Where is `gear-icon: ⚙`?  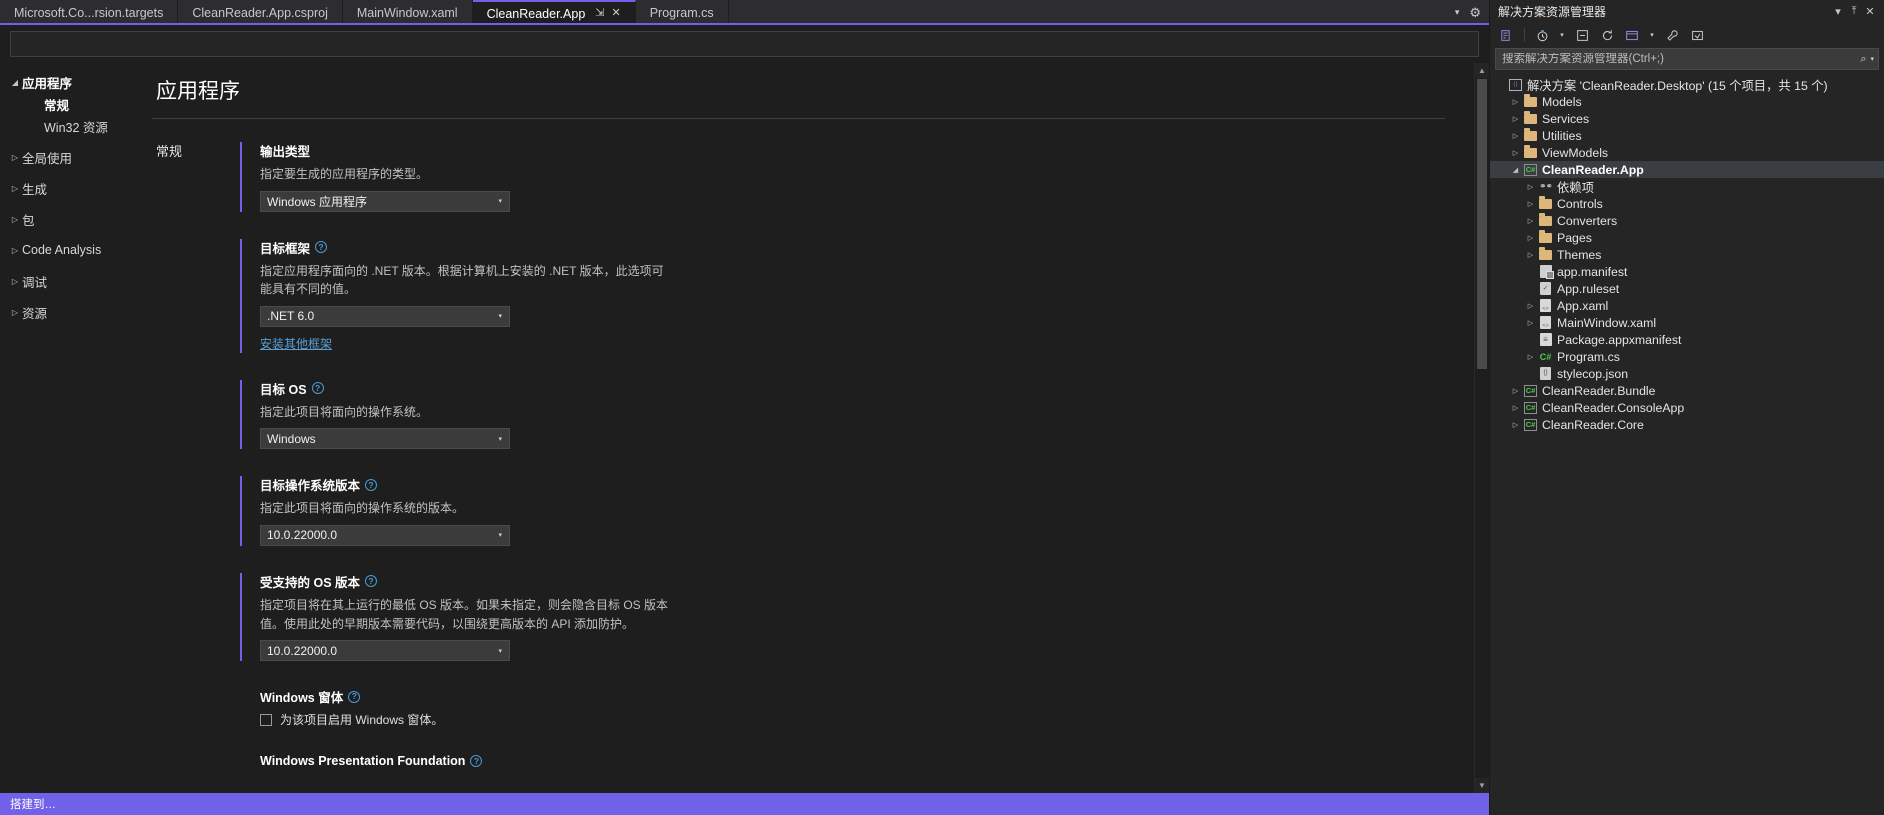
gear-icon: ⚙ is located at coordinates (1475, 13).